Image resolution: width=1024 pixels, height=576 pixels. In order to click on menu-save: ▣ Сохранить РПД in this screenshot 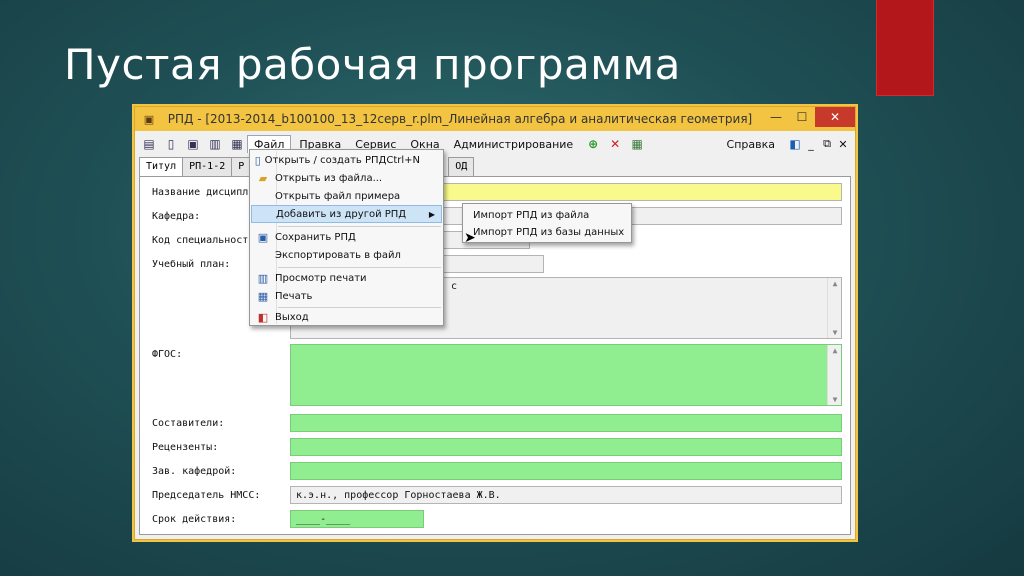, I will do `click(346, 237)`.